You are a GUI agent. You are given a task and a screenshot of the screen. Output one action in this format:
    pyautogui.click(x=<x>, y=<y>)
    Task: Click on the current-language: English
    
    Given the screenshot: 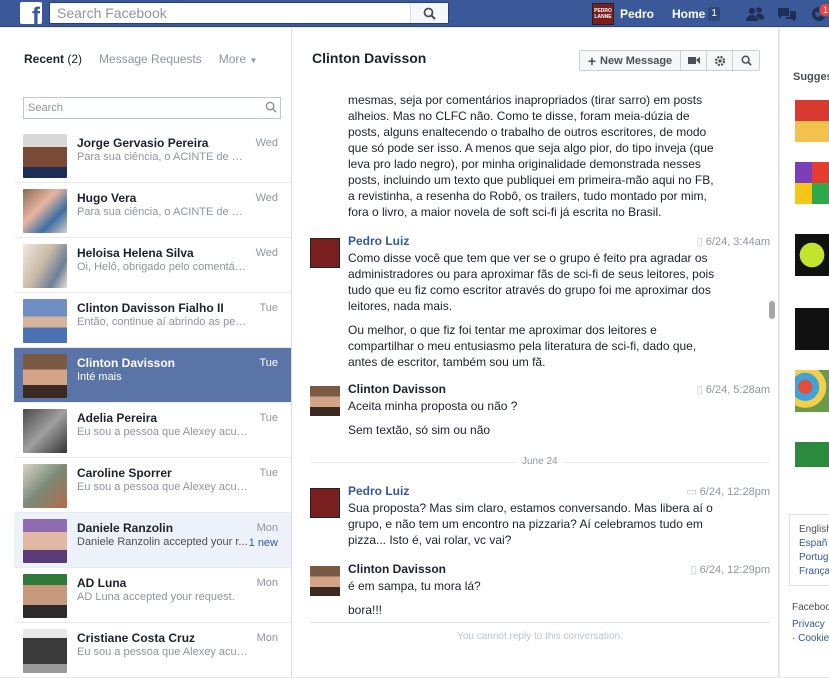 What is the action you would take?
    pyautogui.click(x=814, y=529)
    